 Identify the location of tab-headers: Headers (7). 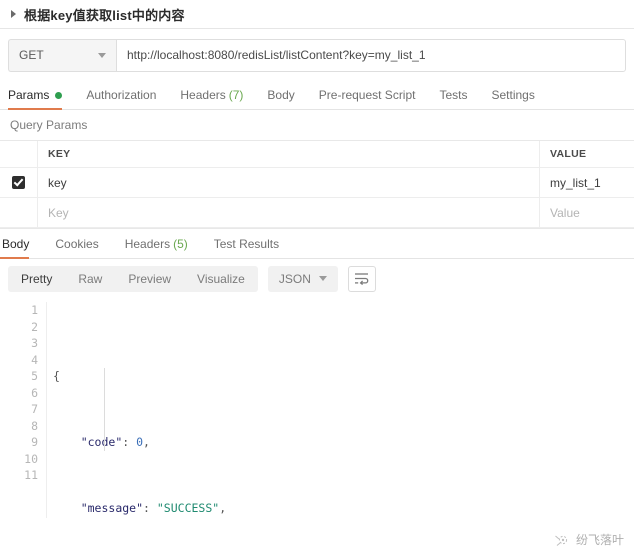
(211, 95).